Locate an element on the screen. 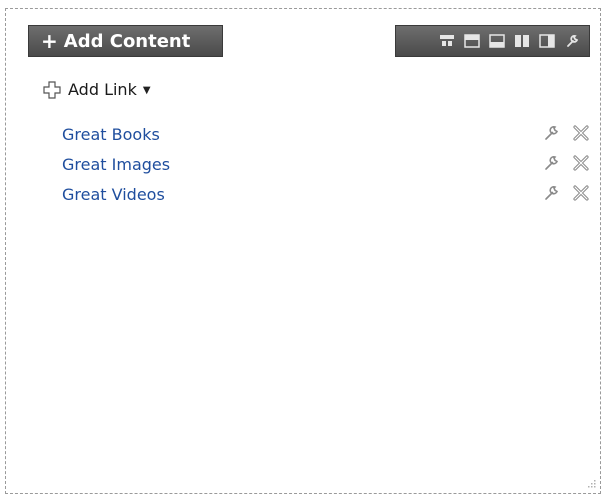  add-content-button: + Add Content is located at coordinates (125, 41).